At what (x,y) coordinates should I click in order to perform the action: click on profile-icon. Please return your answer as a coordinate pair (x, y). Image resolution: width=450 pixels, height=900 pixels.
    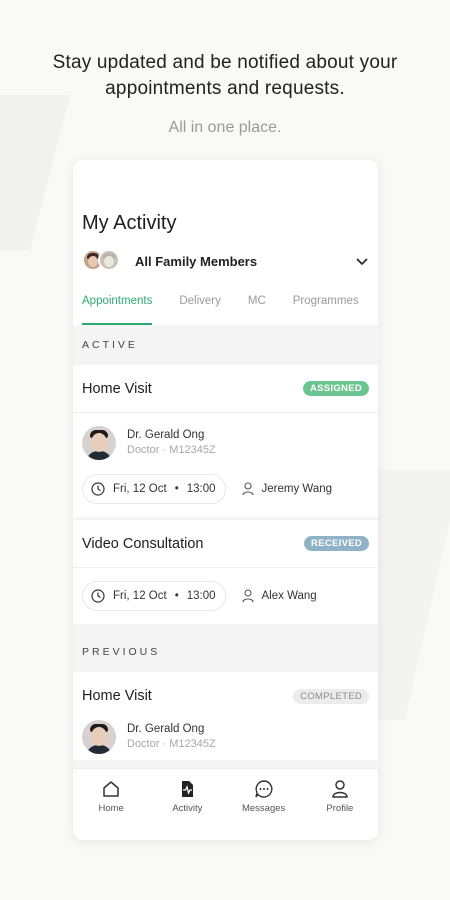
    Looking at the image, I should click on (340, 789).